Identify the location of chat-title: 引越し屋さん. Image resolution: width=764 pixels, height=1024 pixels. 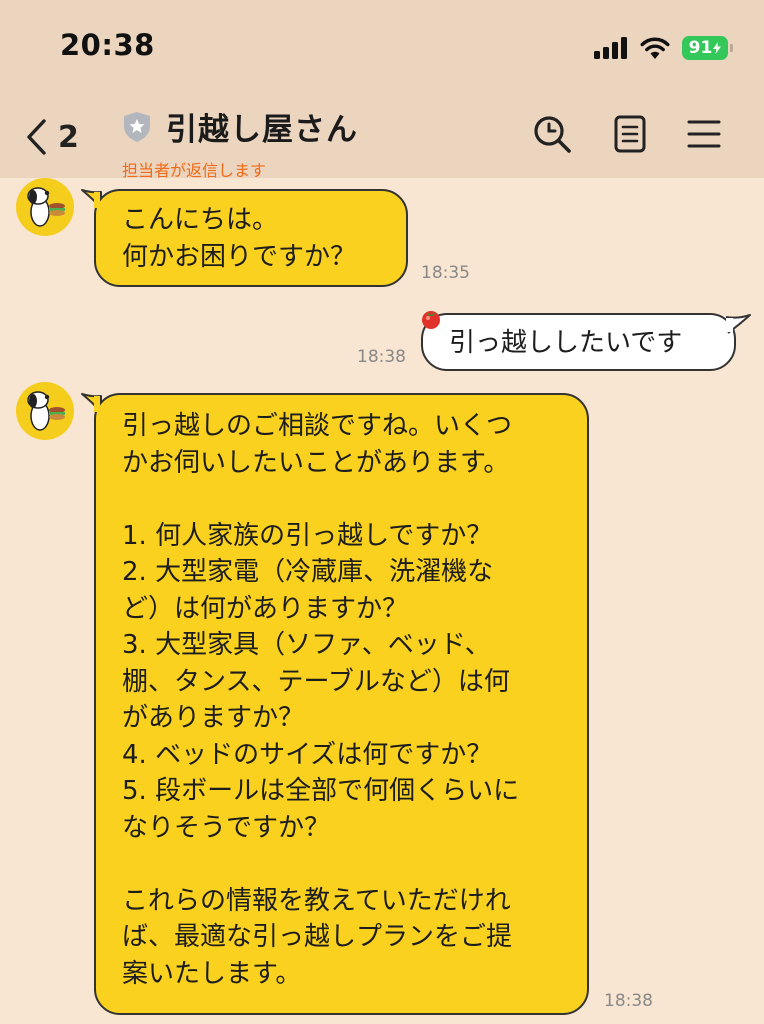
(262, 130).